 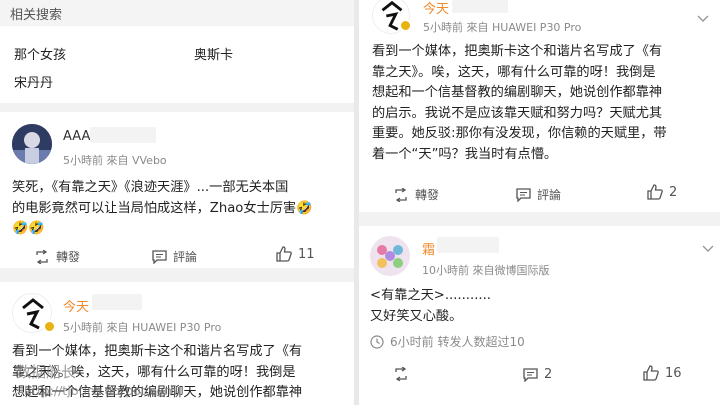 I want to click on post-meta: 10小時前 來自微博国际版, so click(x=486, y=270).